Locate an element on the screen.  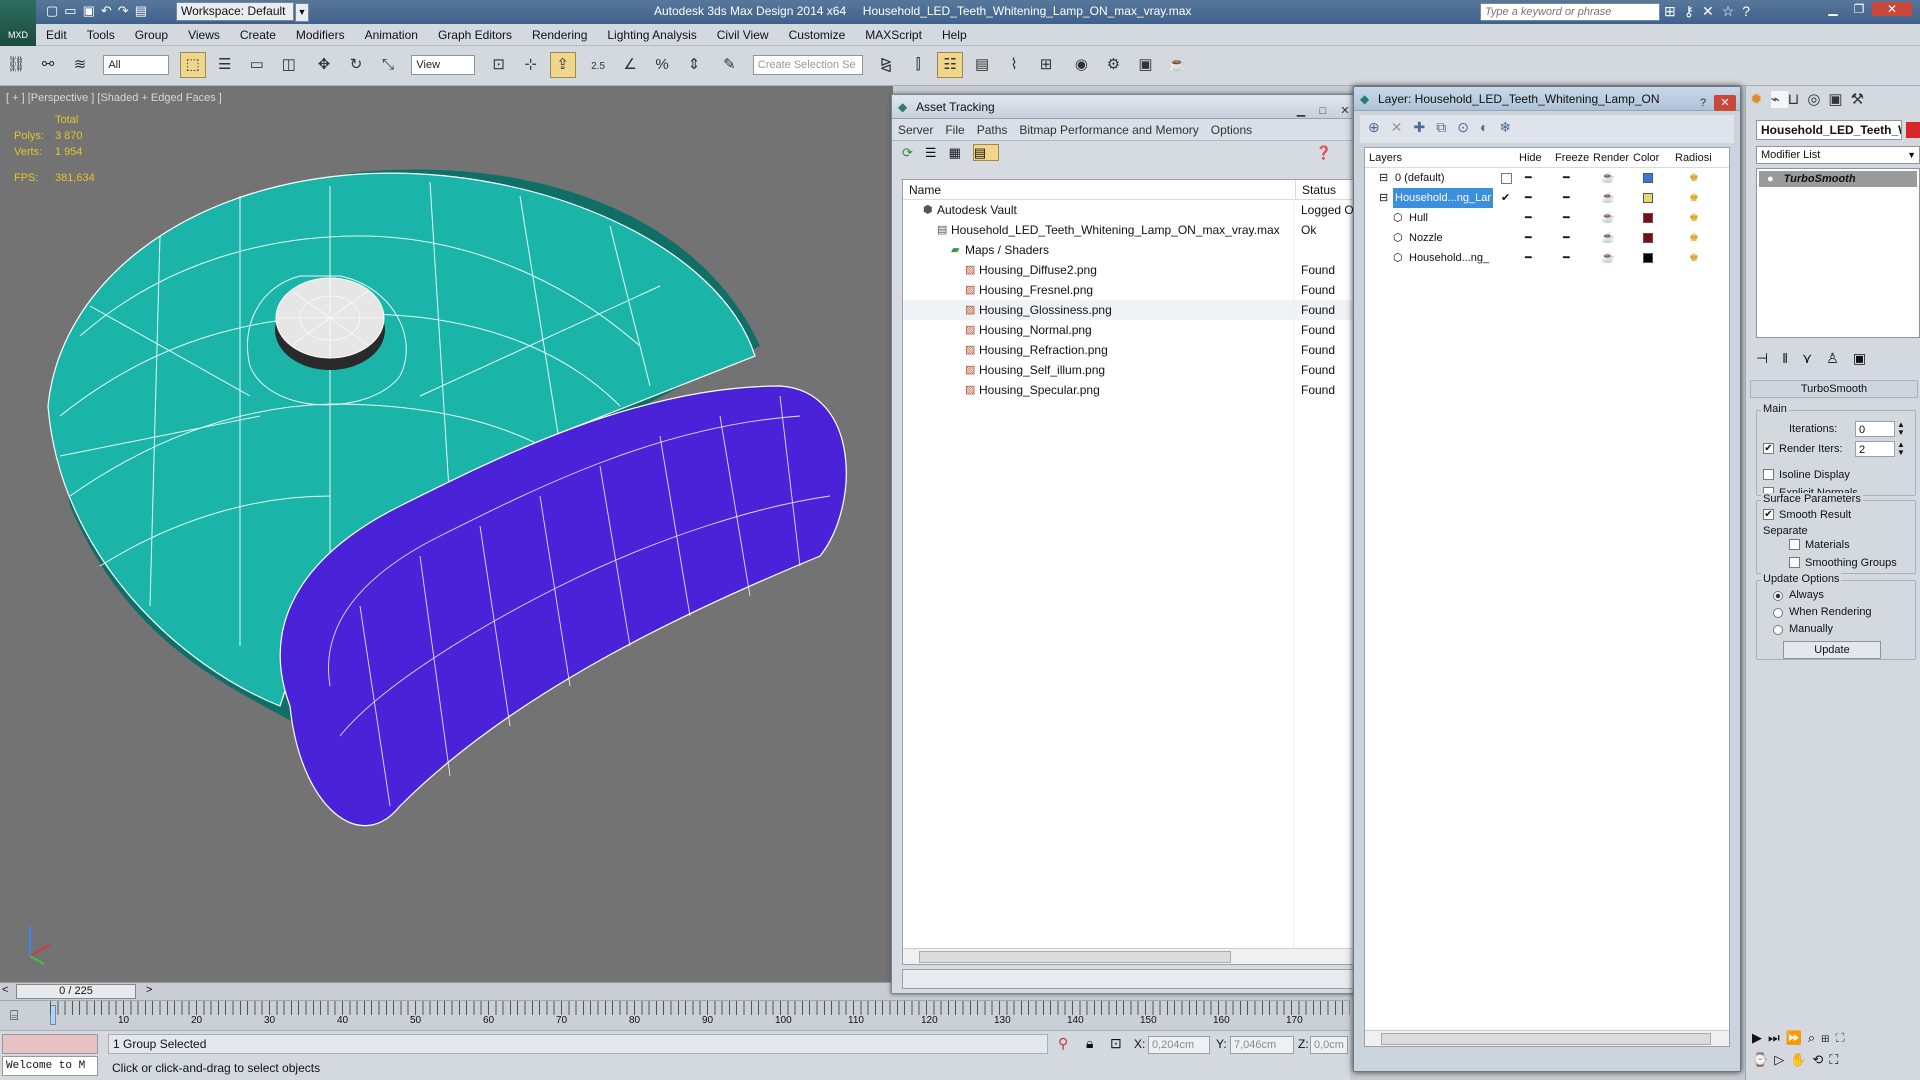
layer-current-checkbox is located at coordinates (1506, 178).